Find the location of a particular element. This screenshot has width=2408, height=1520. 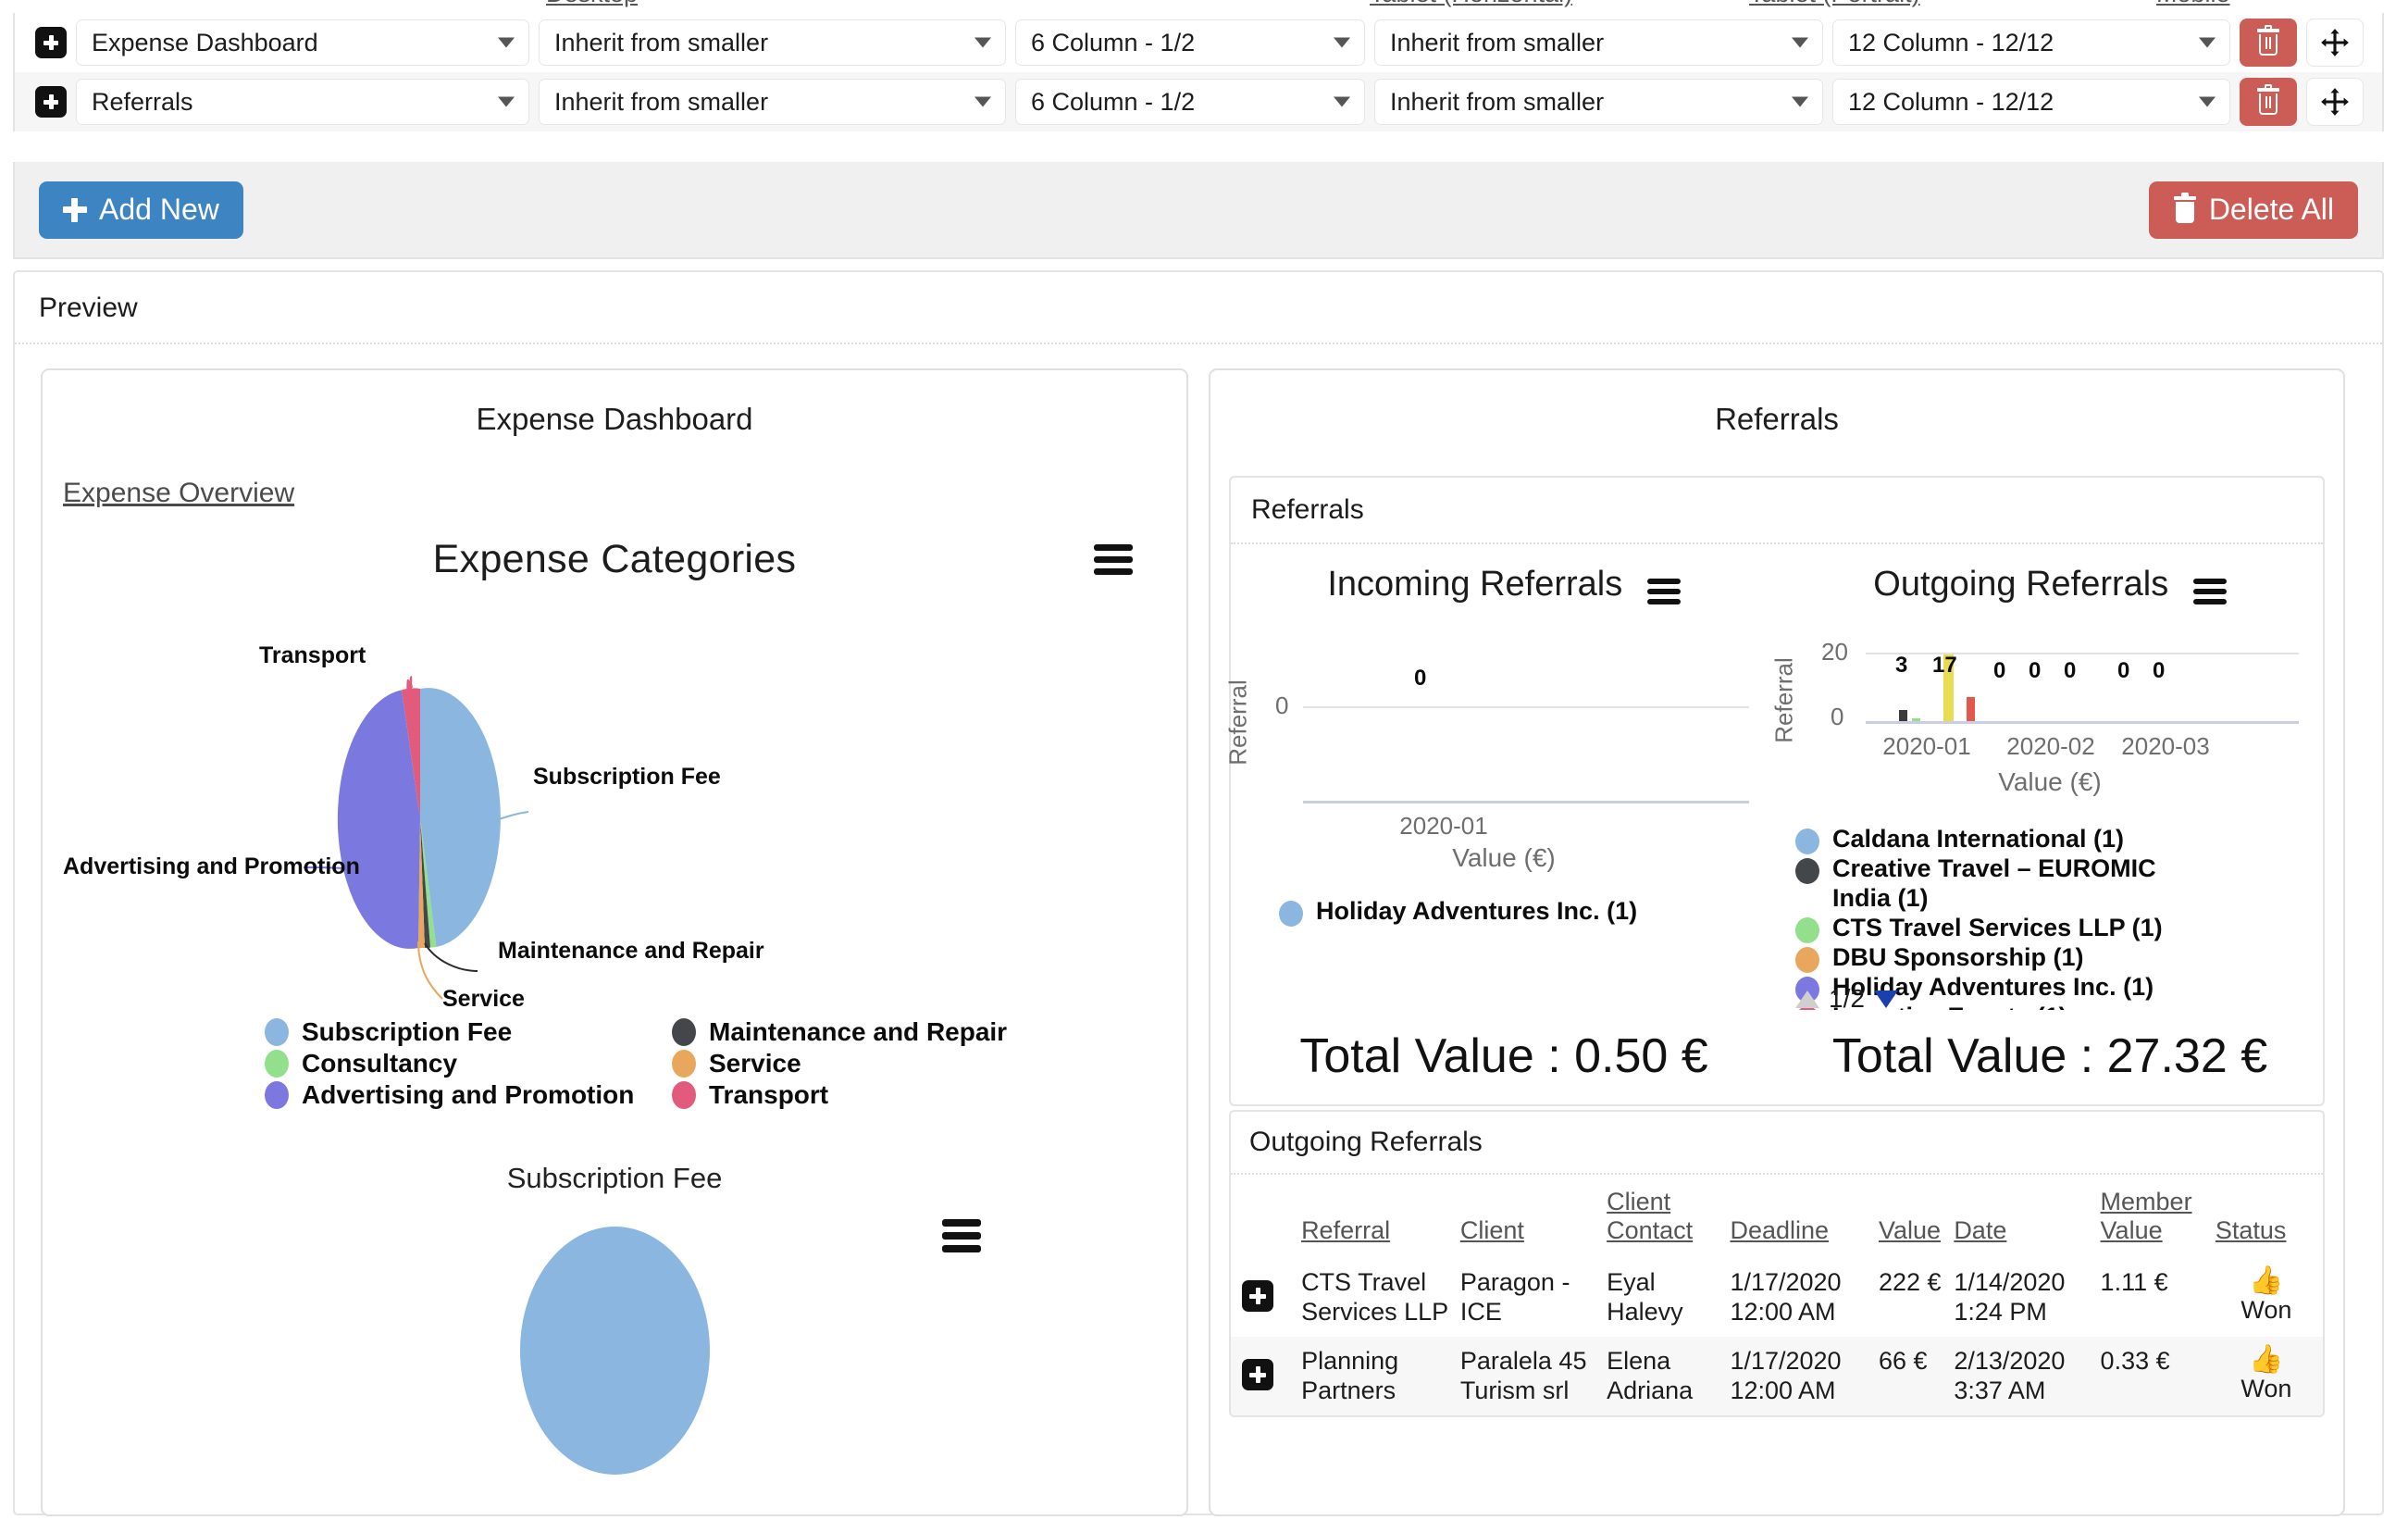

data-label: 3 is located at coordinates (1901, 665).